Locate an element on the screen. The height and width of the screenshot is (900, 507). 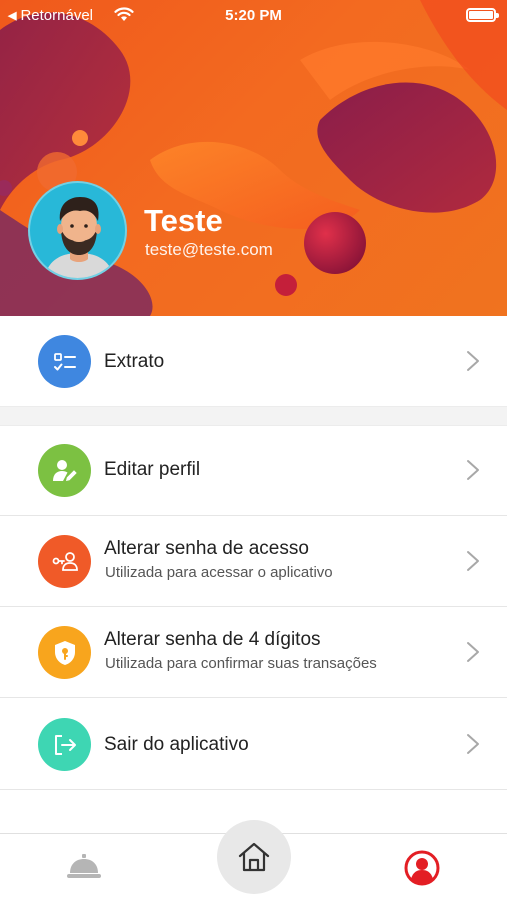
menu-item-change-pin-label: Alterar senha de 4 dígitos is located at coordinates (212, 639).